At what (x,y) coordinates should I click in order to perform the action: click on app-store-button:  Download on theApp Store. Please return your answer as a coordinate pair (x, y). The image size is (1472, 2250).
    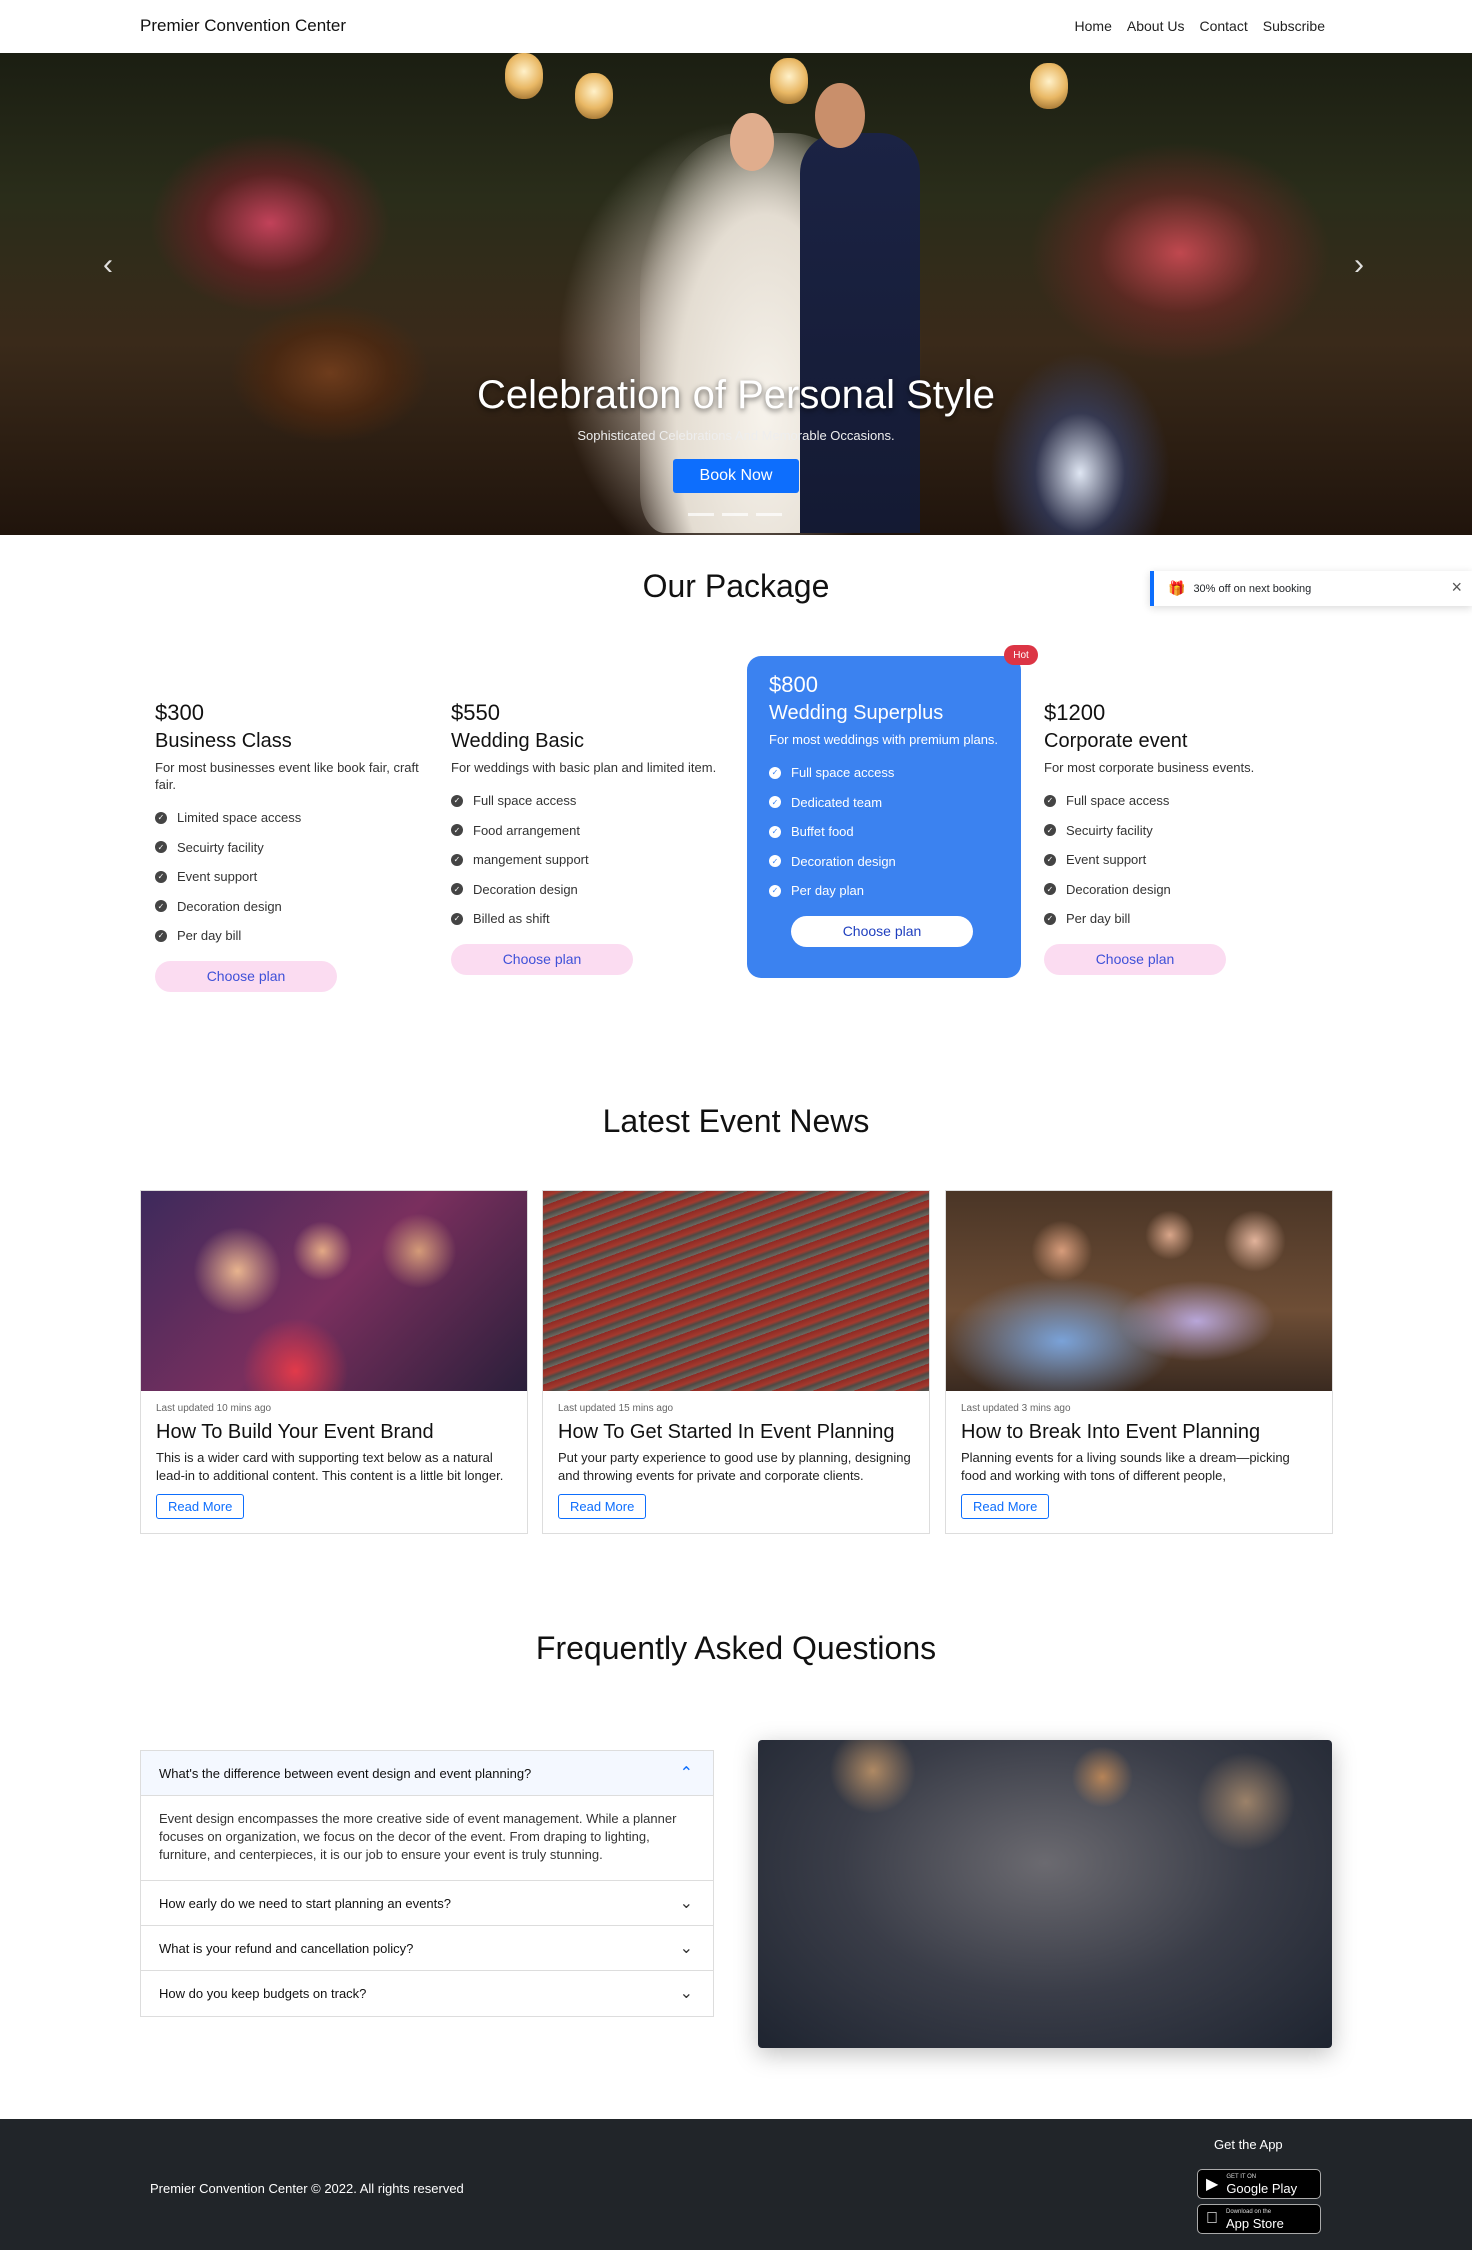
    Looking at the image, I should click on (1259, 2219).